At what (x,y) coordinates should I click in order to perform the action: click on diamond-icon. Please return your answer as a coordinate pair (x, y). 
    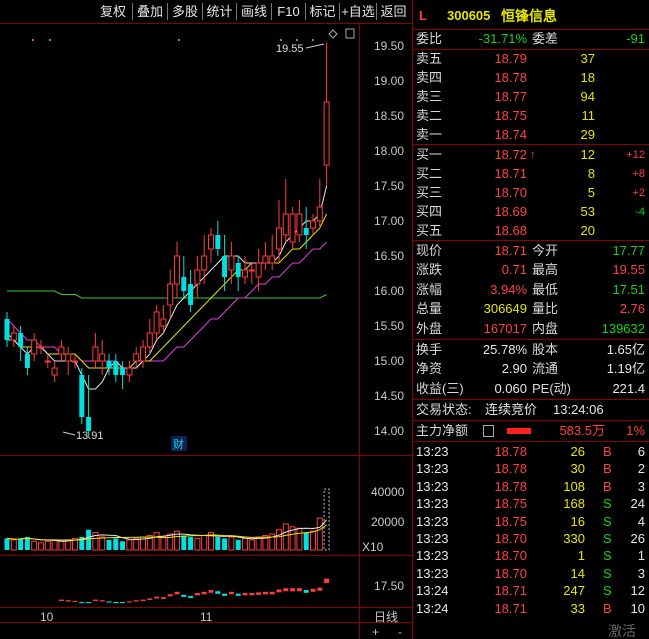
    Looking at the image, I should click on (333, 34).